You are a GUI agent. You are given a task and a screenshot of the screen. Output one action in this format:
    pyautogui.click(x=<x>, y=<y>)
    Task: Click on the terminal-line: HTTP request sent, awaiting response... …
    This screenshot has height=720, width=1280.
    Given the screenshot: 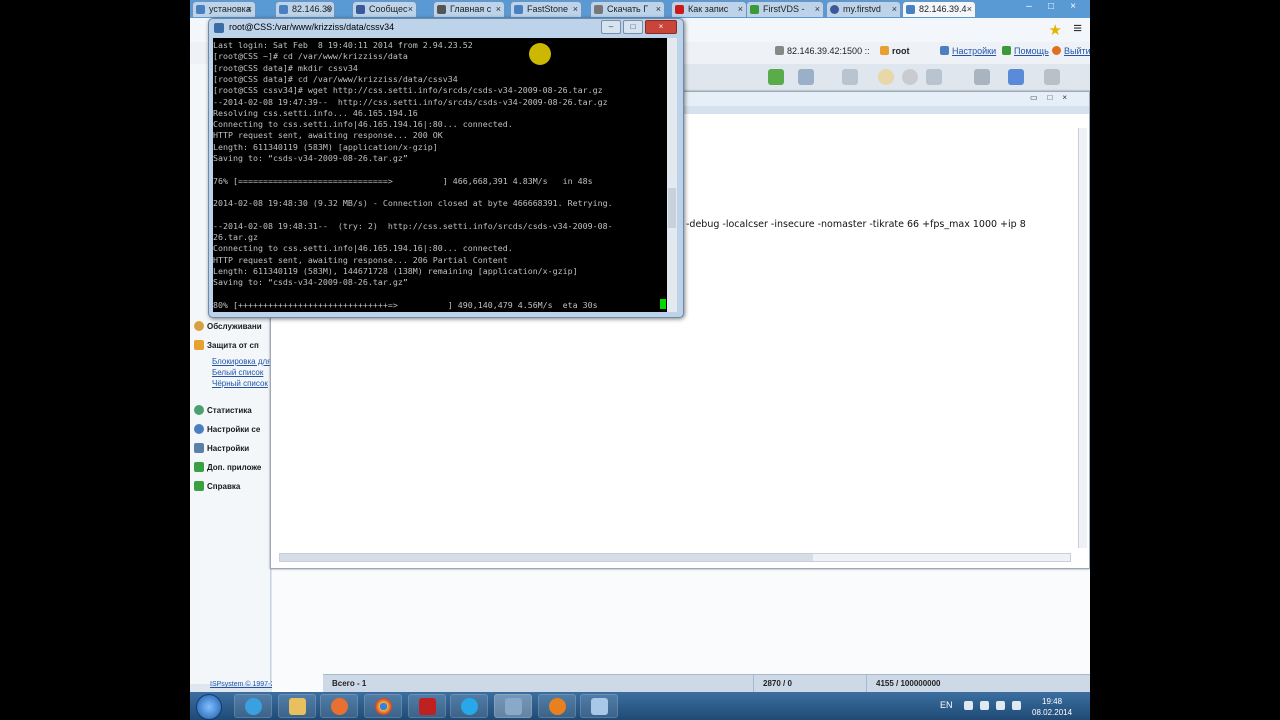 What is the action you would take?
    pyautogui.click(x=328, y=135)
    